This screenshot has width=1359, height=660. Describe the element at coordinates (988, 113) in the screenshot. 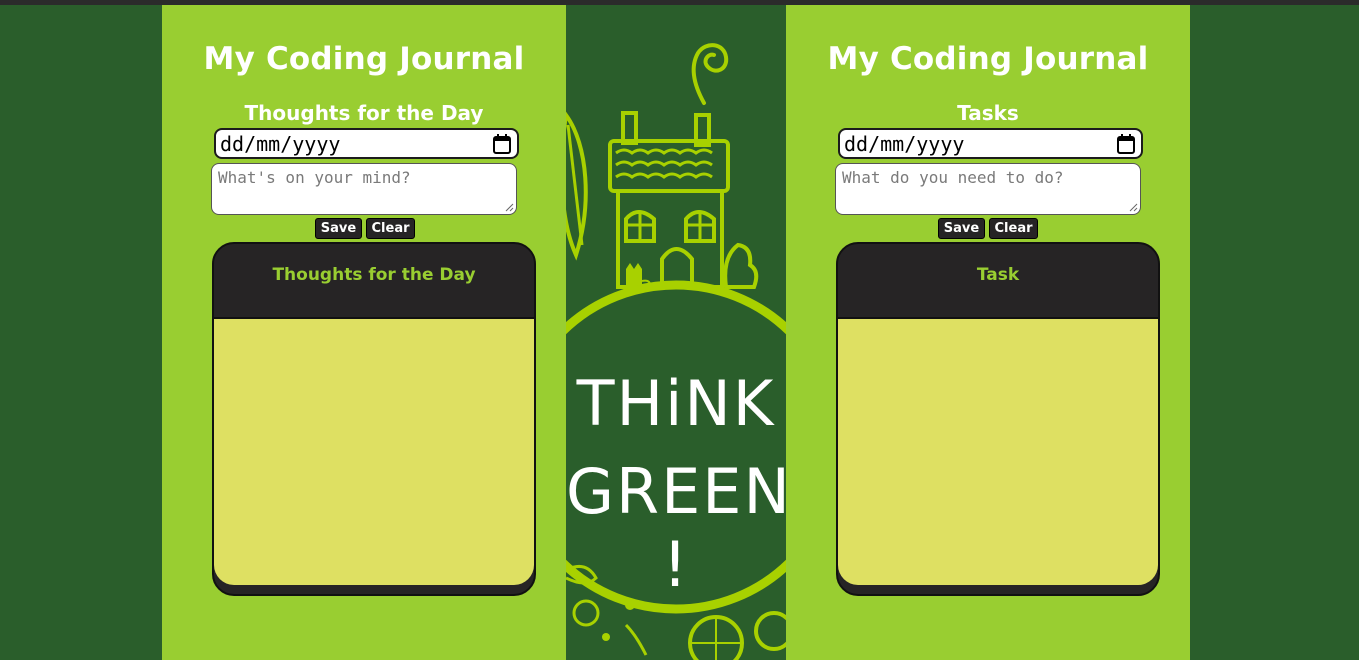

I see `section-heading: Tasks` at that location.